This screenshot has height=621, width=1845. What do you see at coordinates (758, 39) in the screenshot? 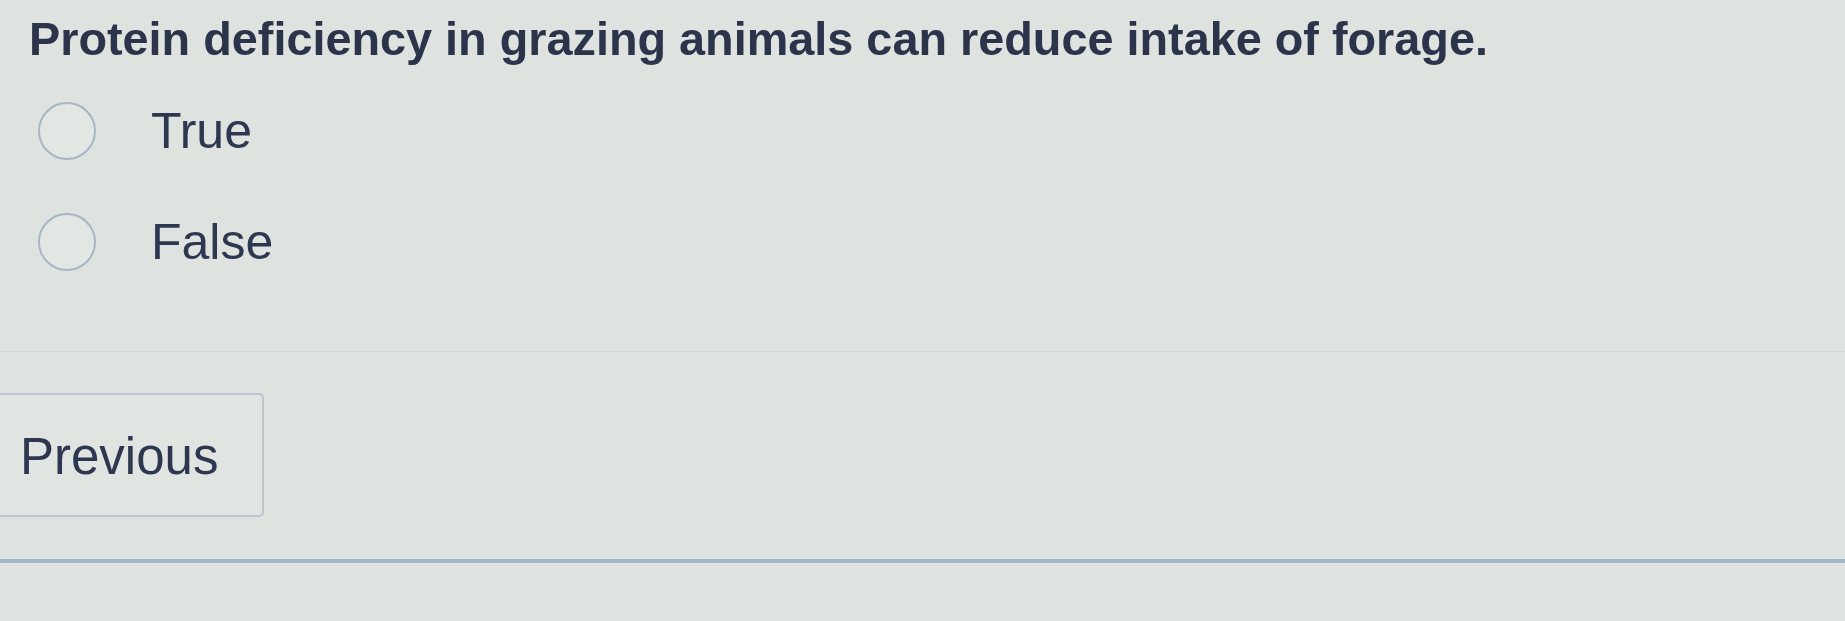
I see `question-text: Protein deficiency in grazing animals can reduce intake of forage.` at bounding box center [758, 39].